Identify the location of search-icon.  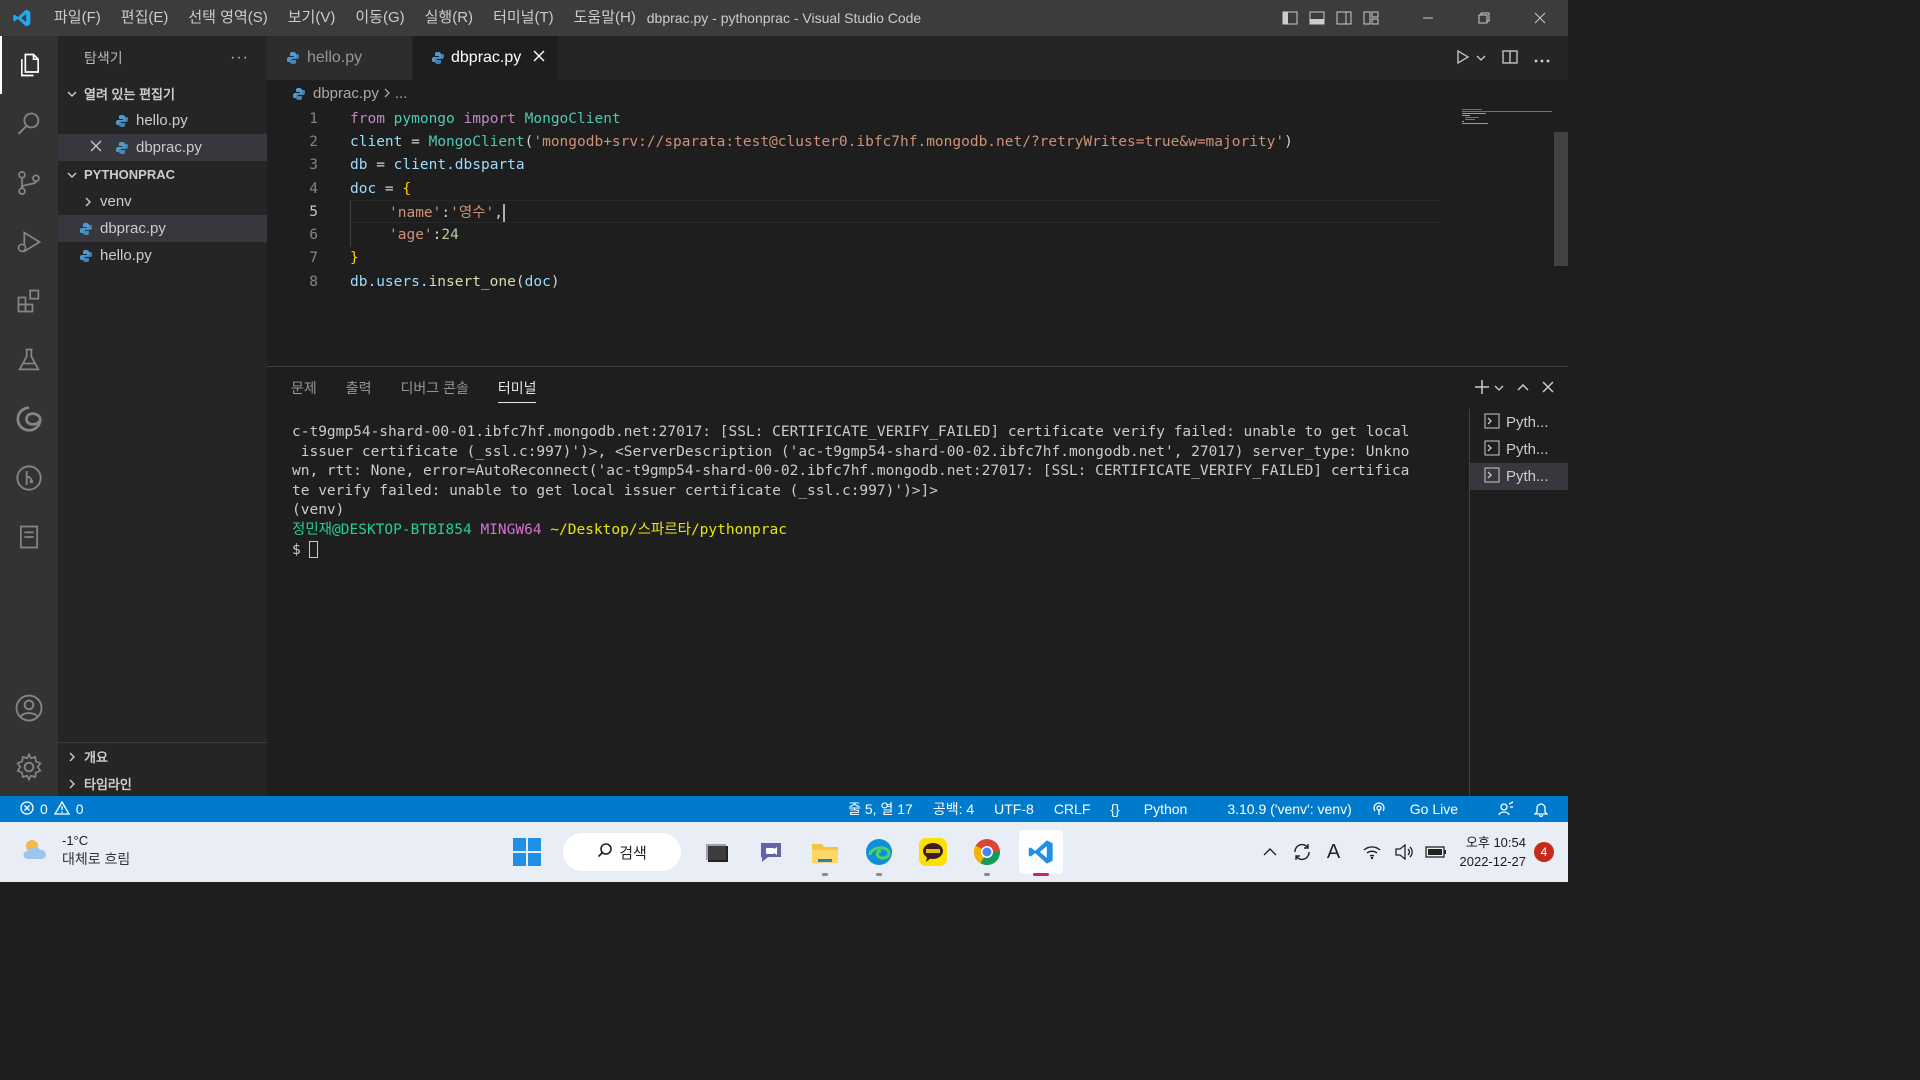
(29, 124).